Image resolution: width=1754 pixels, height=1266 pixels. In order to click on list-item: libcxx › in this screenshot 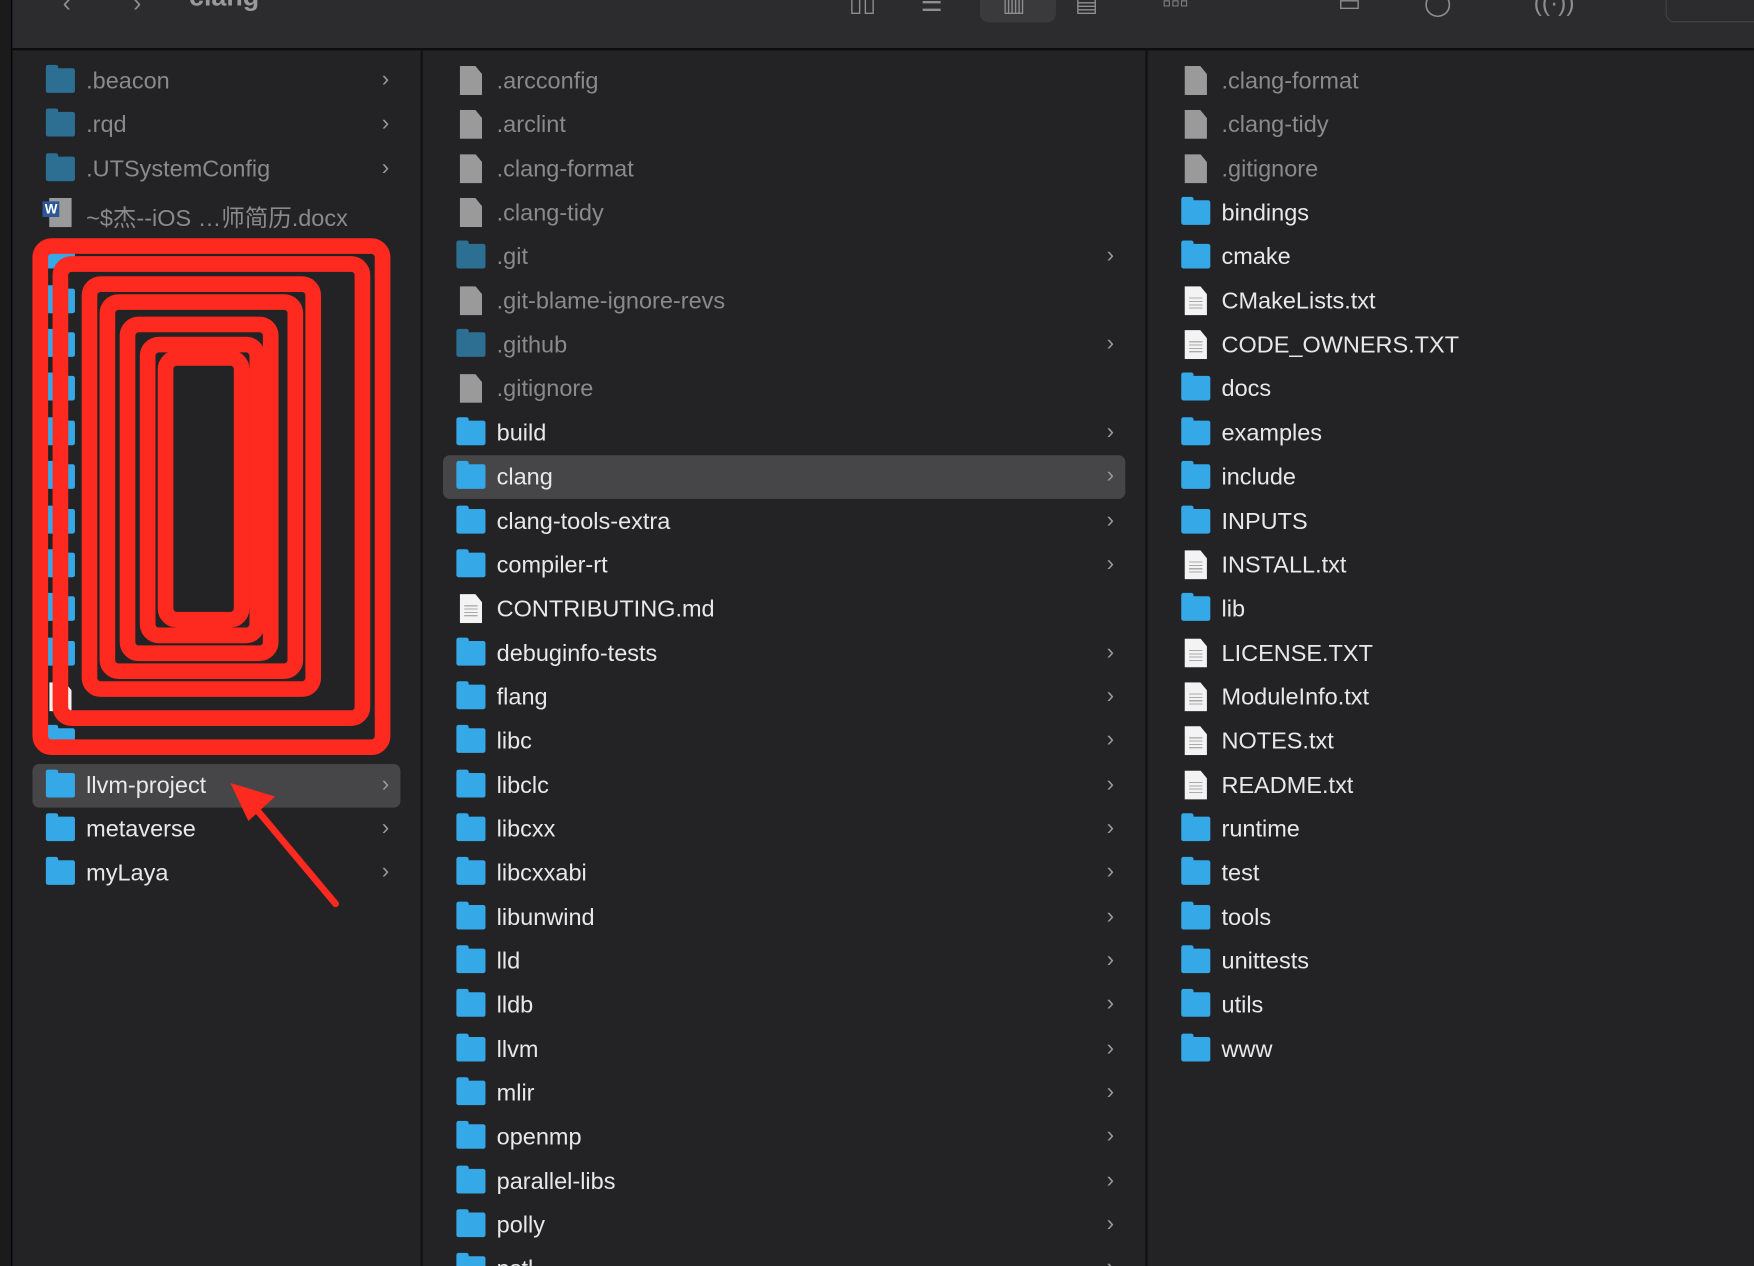, I will do `click(784, 830)`.